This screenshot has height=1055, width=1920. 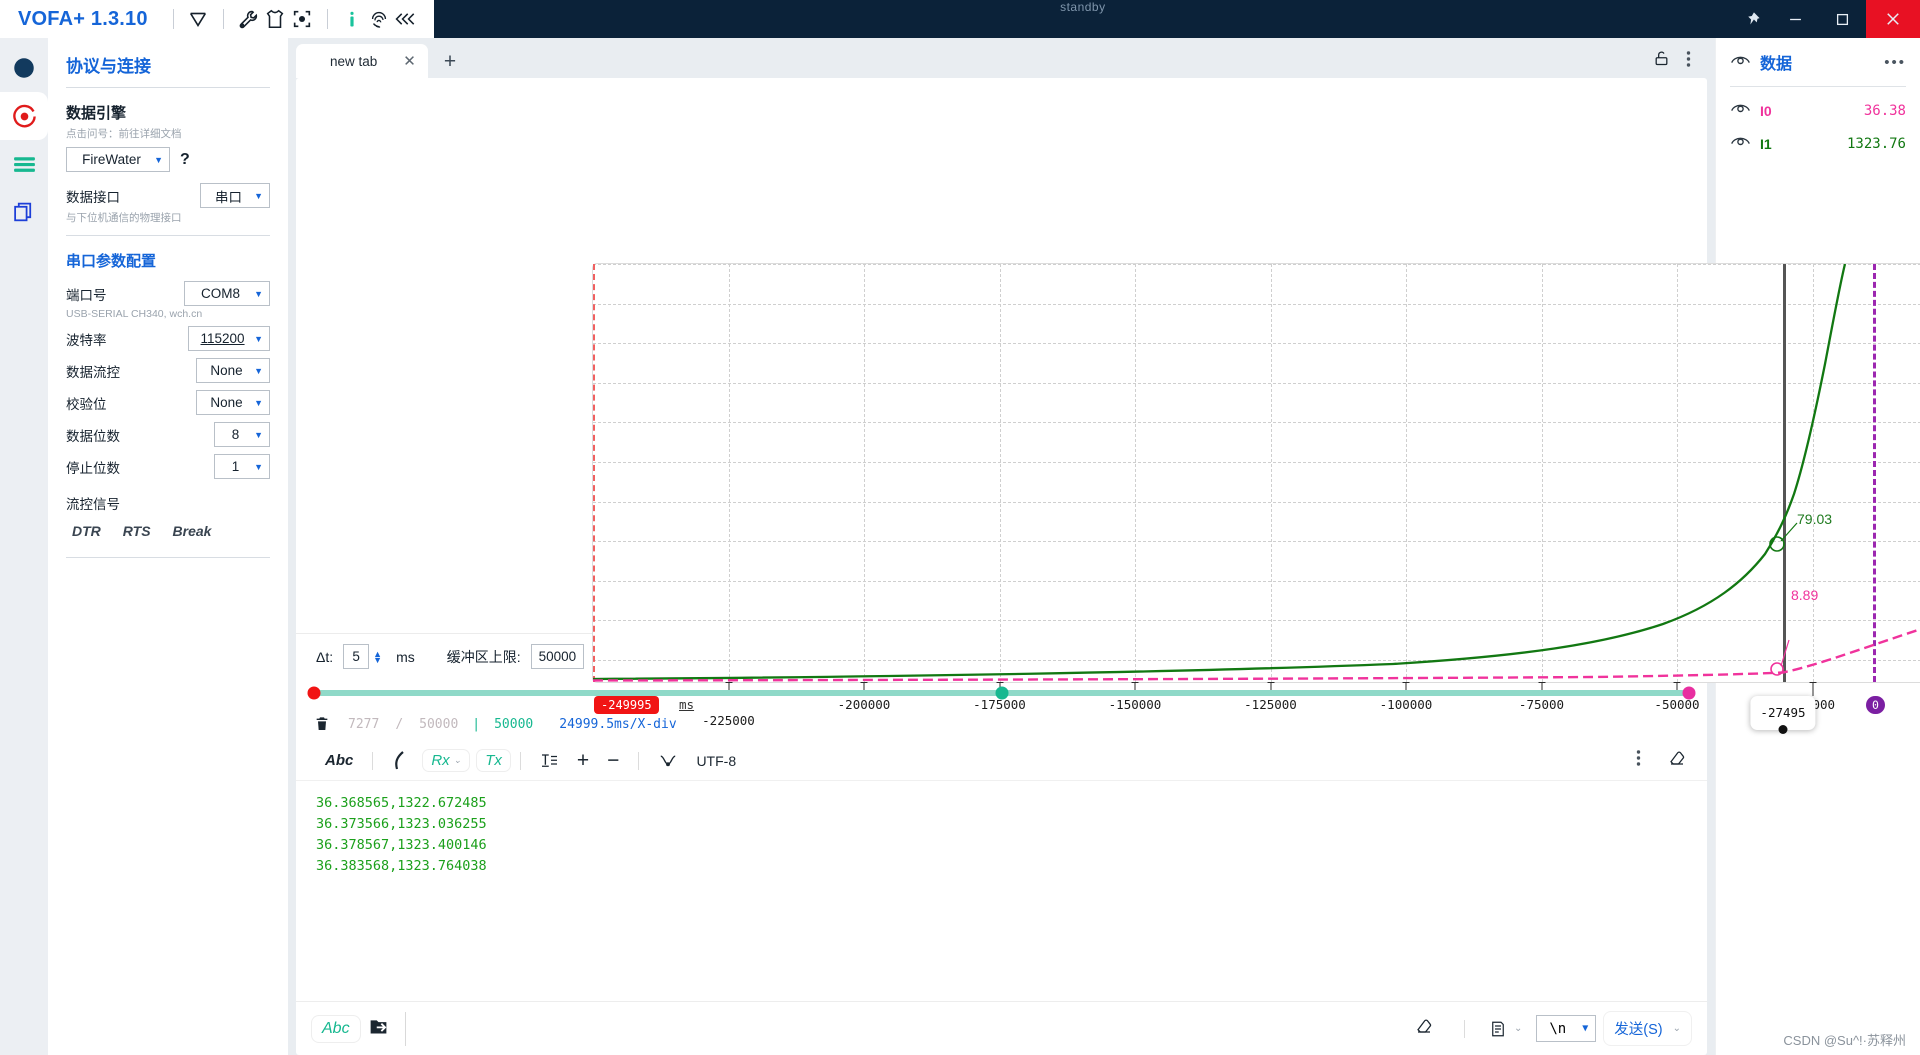 What do you see at coordinates (1766, 143) in the screenshot?
I see `channel-name-i1: I1` at bounding box center [1766, 143].